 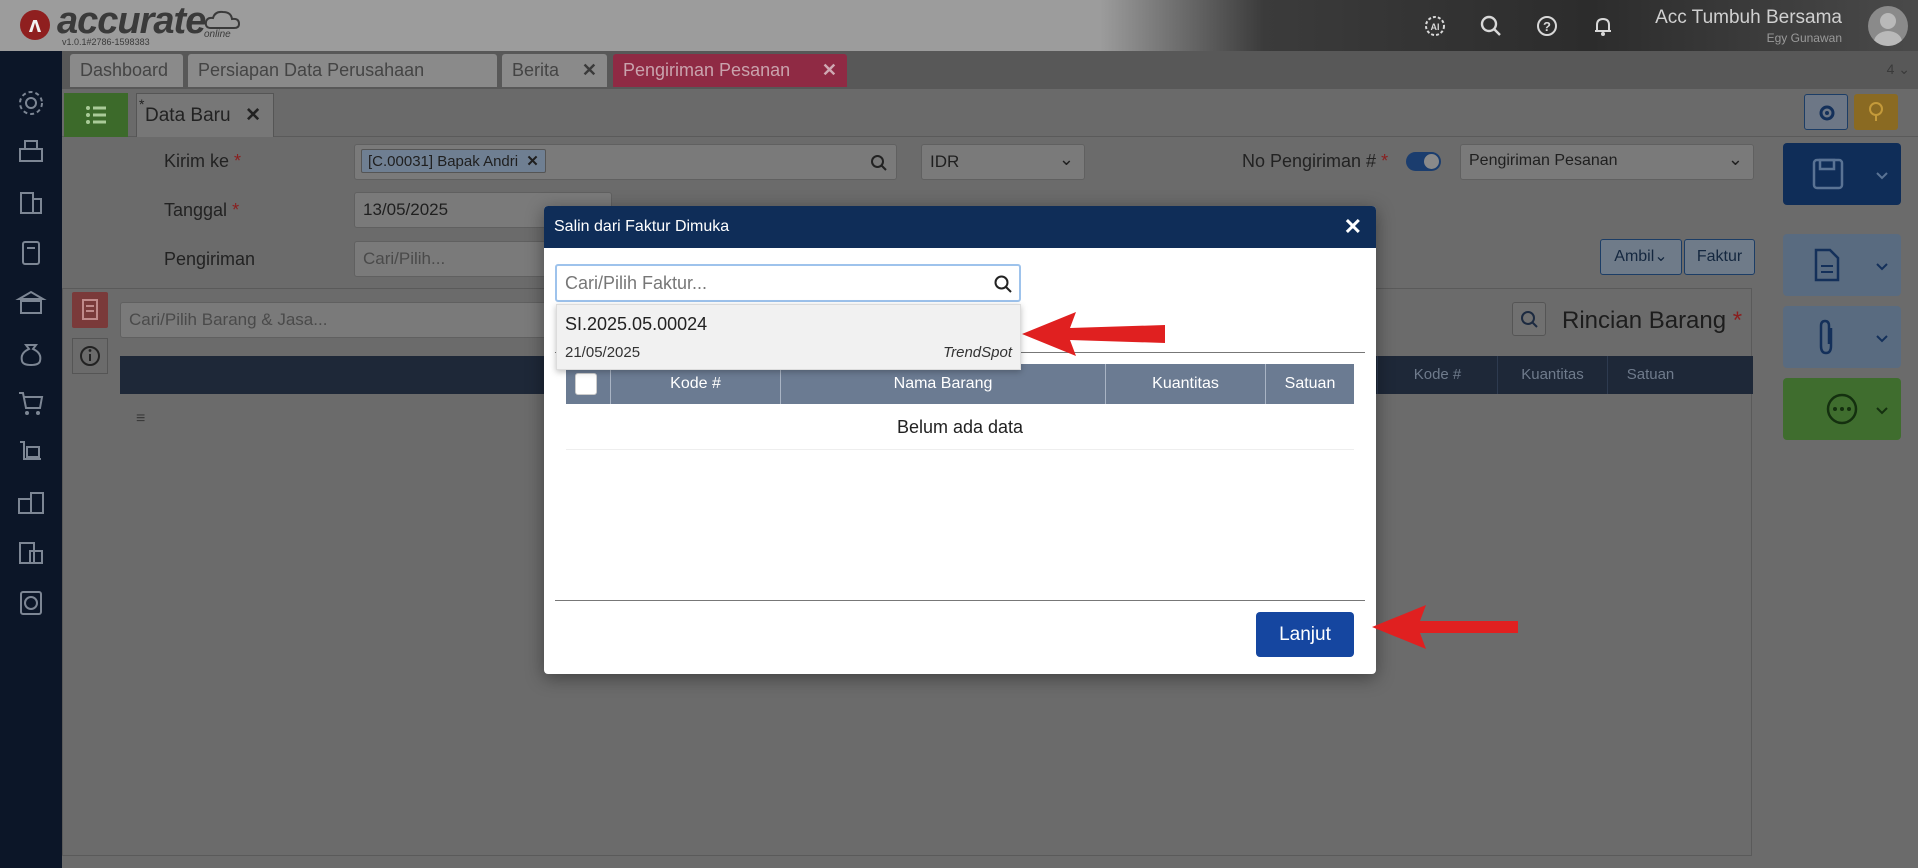 I want to click on drag-handle-icon: ≡, so click(x=140, y=419).